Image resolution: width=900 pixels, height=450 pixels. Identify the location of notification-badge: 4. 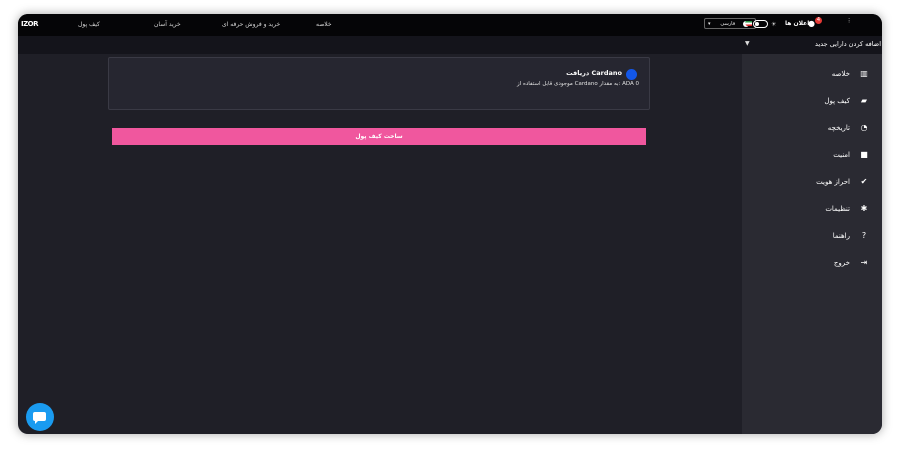
(818, 20).